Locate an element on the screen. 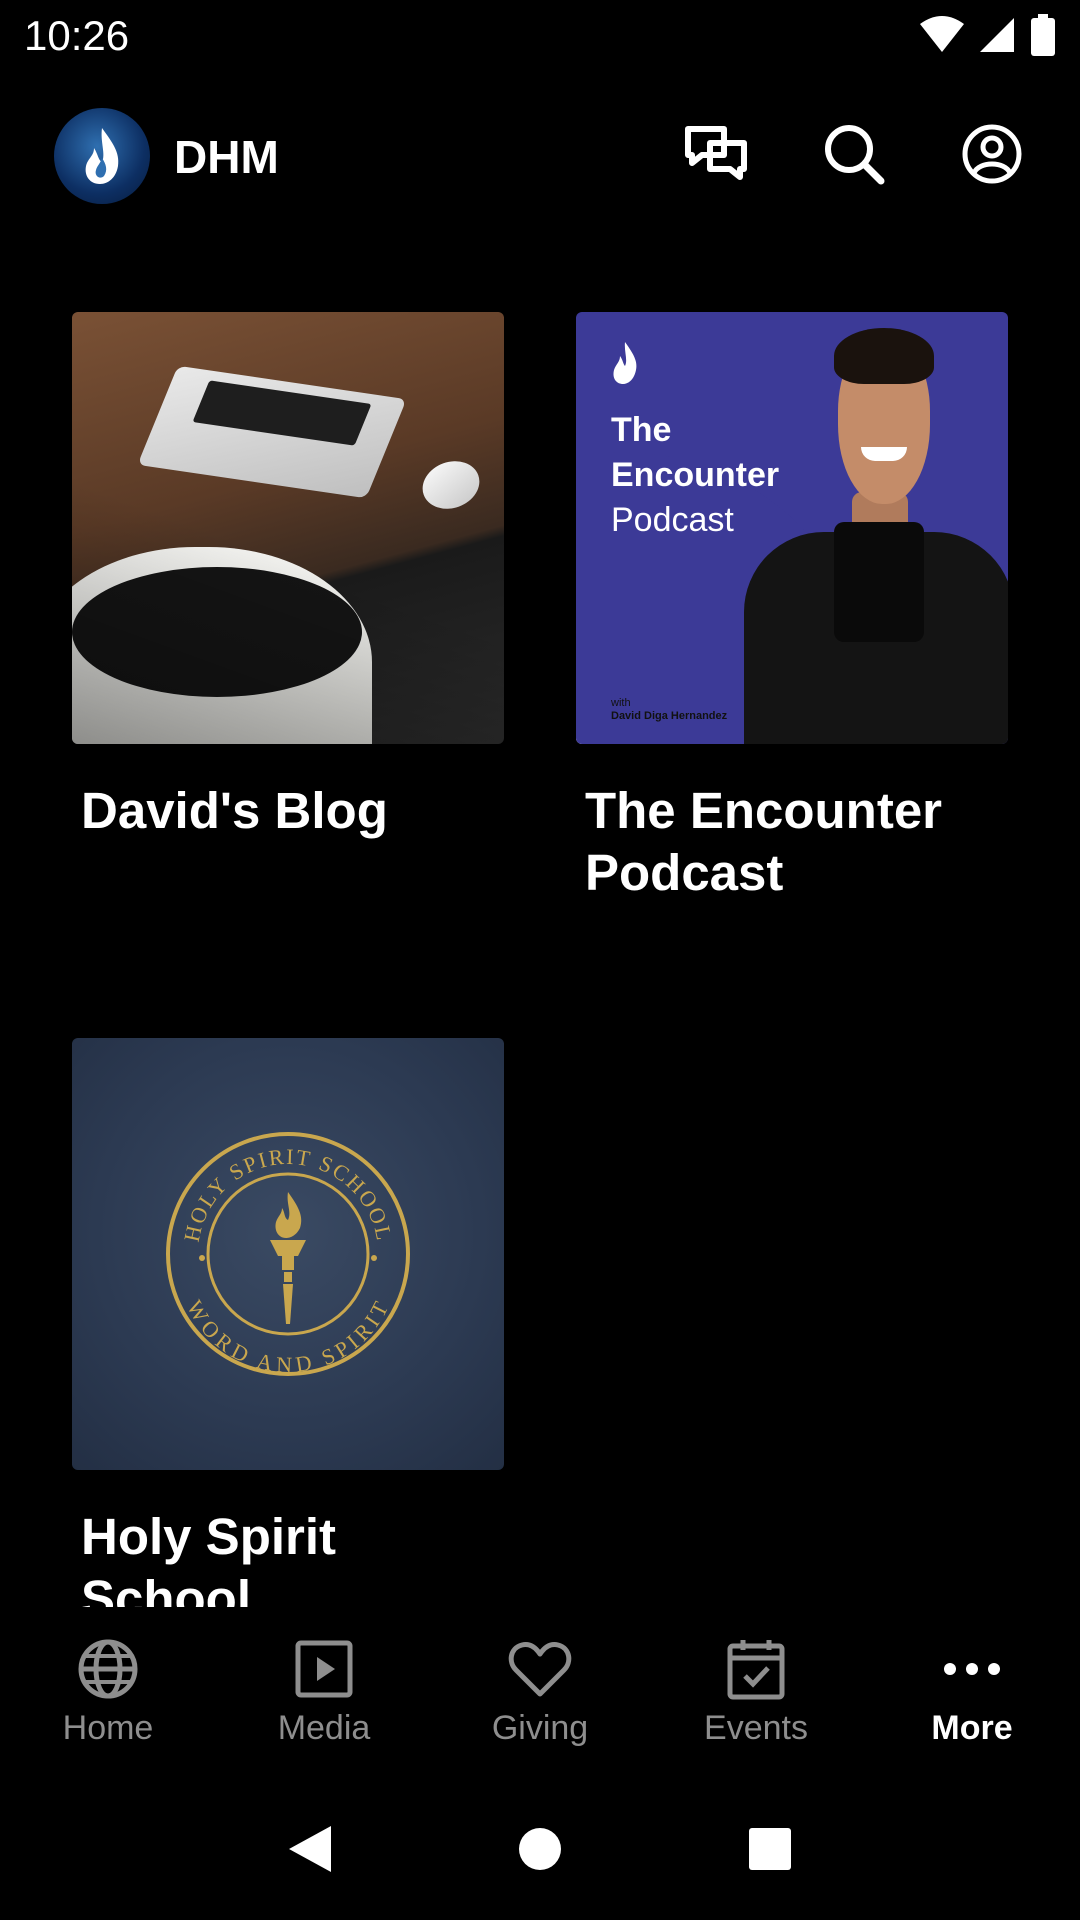 This screenshot has width=1080, height=1920. home-circle-icon is located at coordinates (540, 1848).